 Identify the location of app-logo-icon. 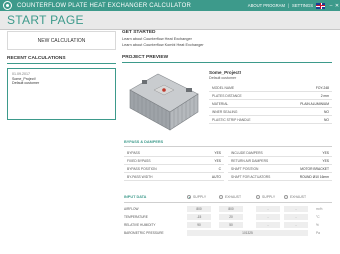
(7, 5).